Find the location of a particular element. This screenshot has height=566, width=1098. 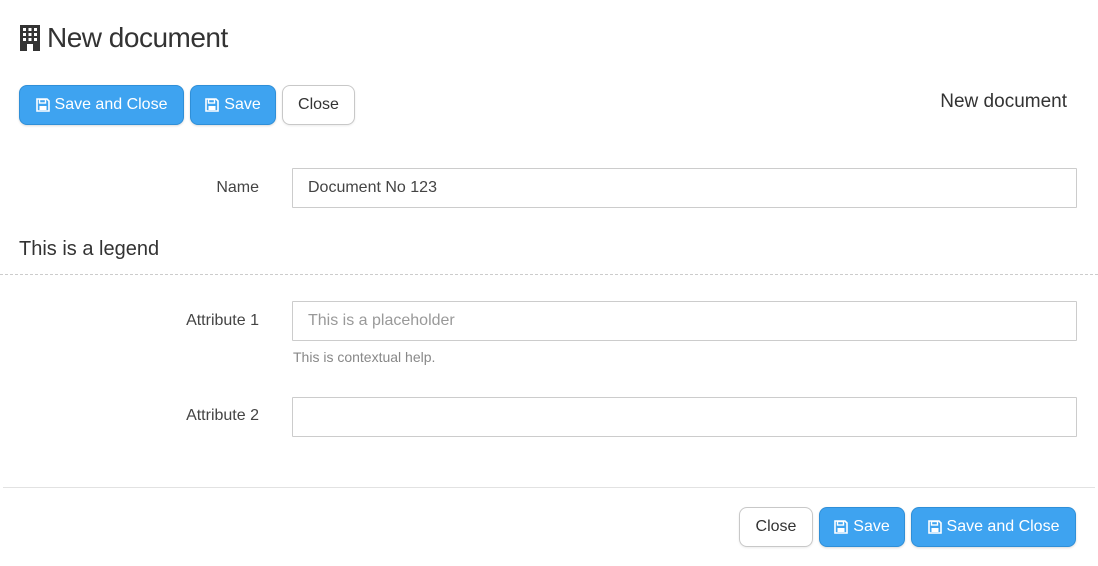

save-label: Save is located at coordinates (242, 104).